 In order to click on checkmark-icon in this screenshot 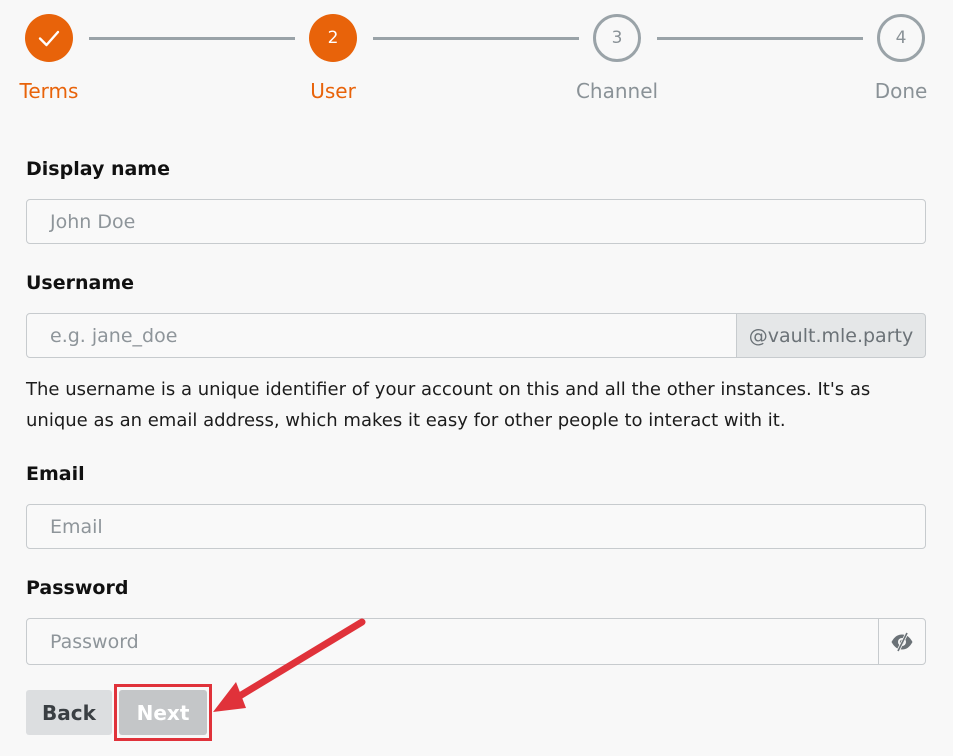, I will do `click(49, 38)`.